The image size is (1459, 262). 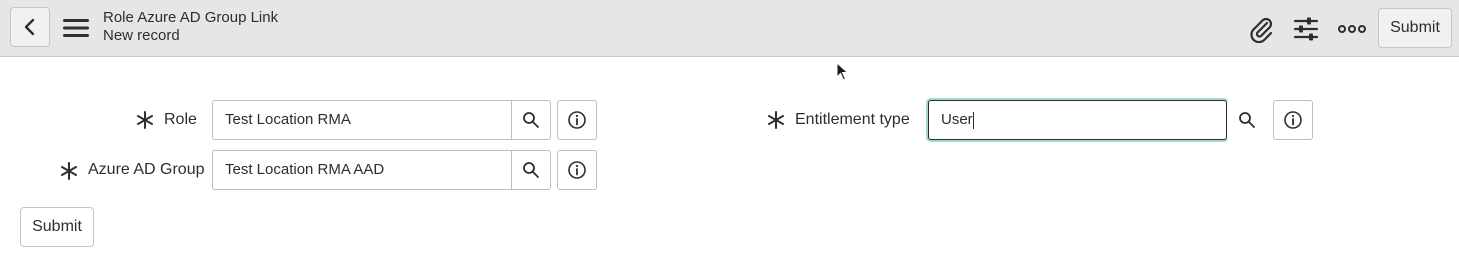 I want to click on role-label: Role, so click(x=180, y=119).